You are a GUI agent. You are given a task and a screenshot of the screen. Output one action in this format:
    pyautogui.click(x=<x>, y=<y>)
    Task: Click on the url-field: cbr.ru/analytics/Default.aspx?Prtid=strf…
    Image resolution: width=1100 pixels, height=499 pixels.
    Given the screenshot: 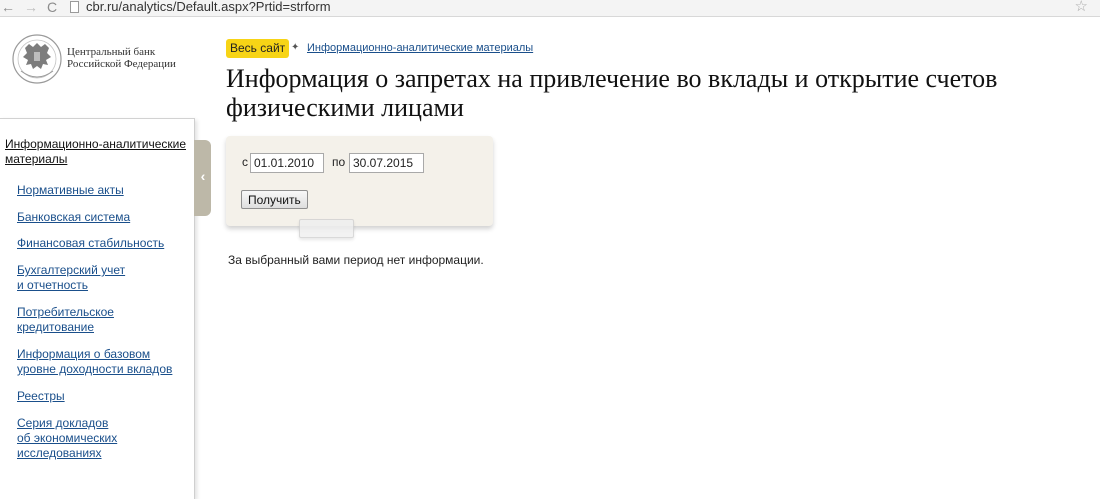 What is the action you would take?
    pyautogui.click(x=208, y=7)
    